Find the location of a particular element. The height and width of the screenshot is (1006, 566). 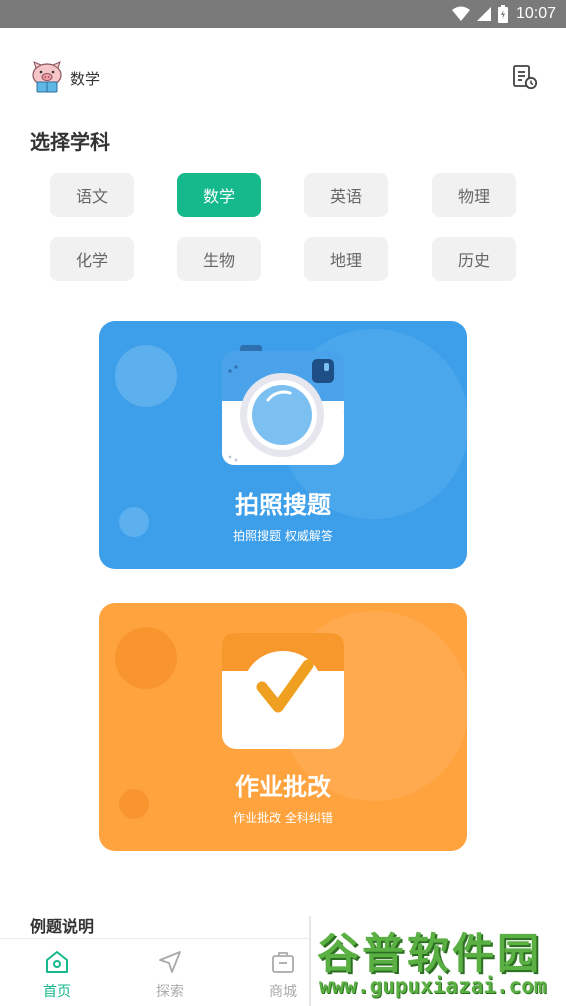

subject-biology: 生物 is located at coordinates (219, 259).